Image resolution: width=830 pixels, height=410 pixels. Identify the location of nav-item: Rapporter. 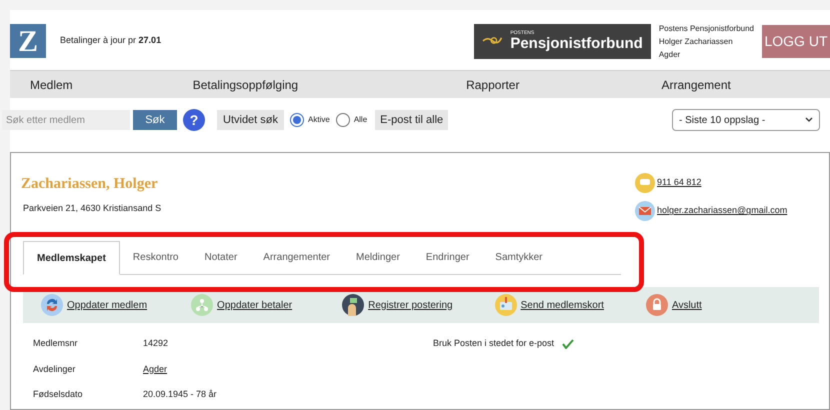
(493, 85).